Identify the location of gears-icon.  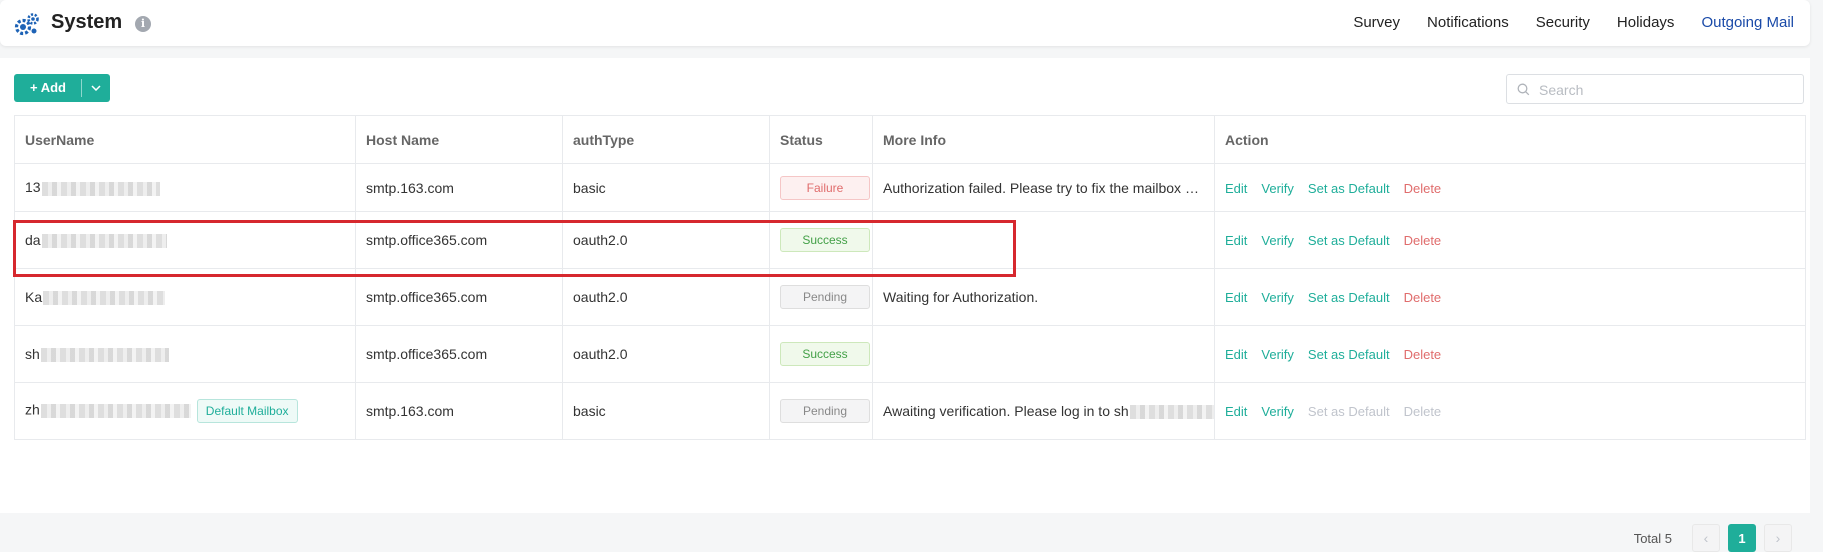
(26, 24).